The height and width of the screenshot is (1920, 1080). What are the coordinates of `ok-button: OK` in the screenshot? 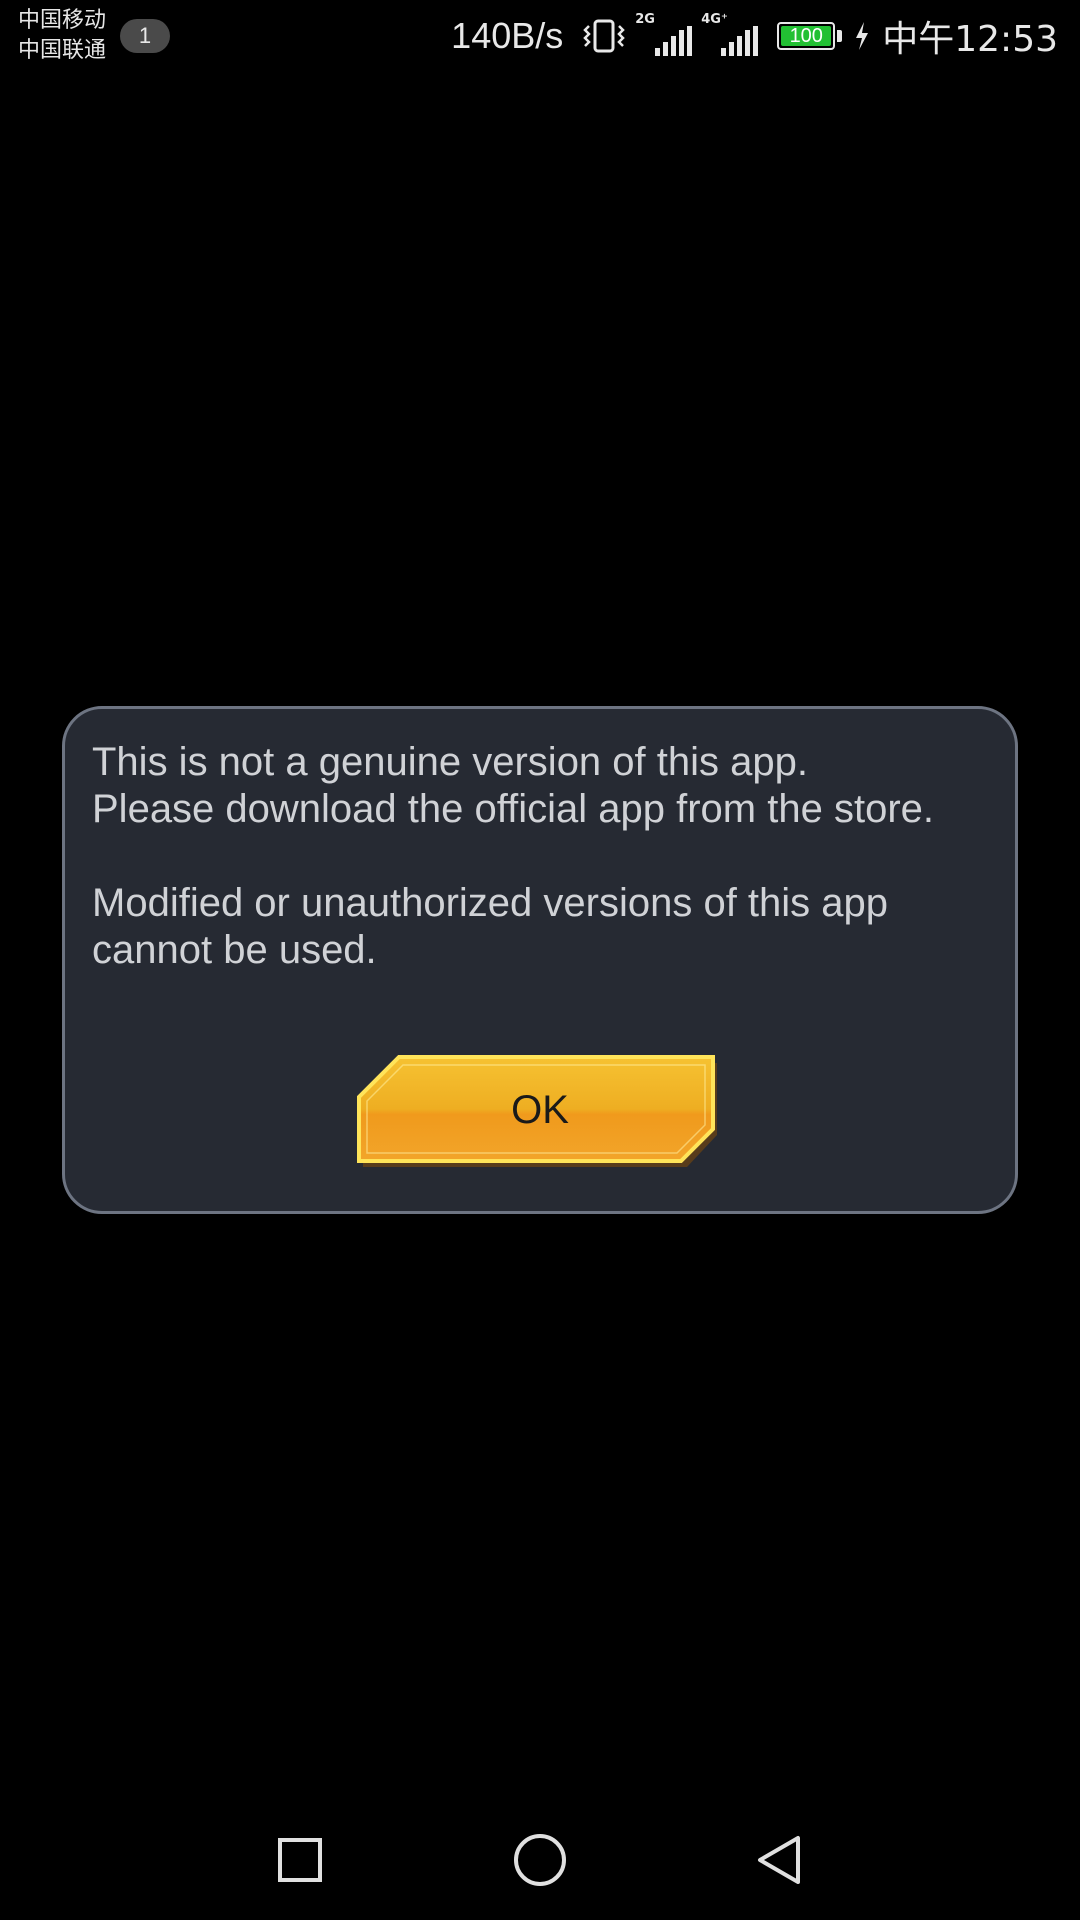 It's located at (540, 1112).